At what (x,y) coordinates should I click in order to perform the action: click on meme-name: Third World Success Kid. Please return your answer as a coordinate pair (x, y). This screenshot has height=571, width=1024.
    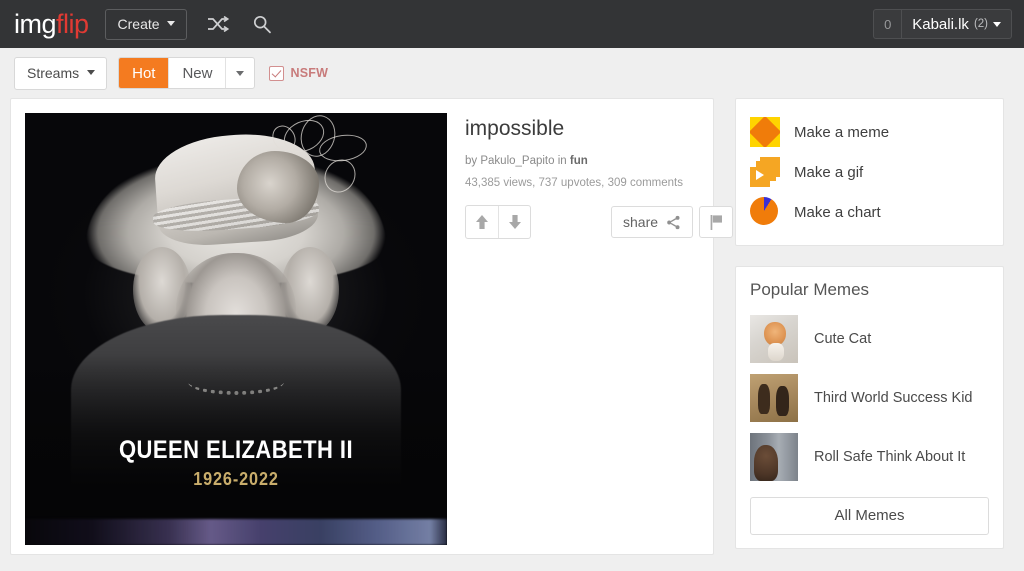
    Looking at the image, I should click on (893, 398).